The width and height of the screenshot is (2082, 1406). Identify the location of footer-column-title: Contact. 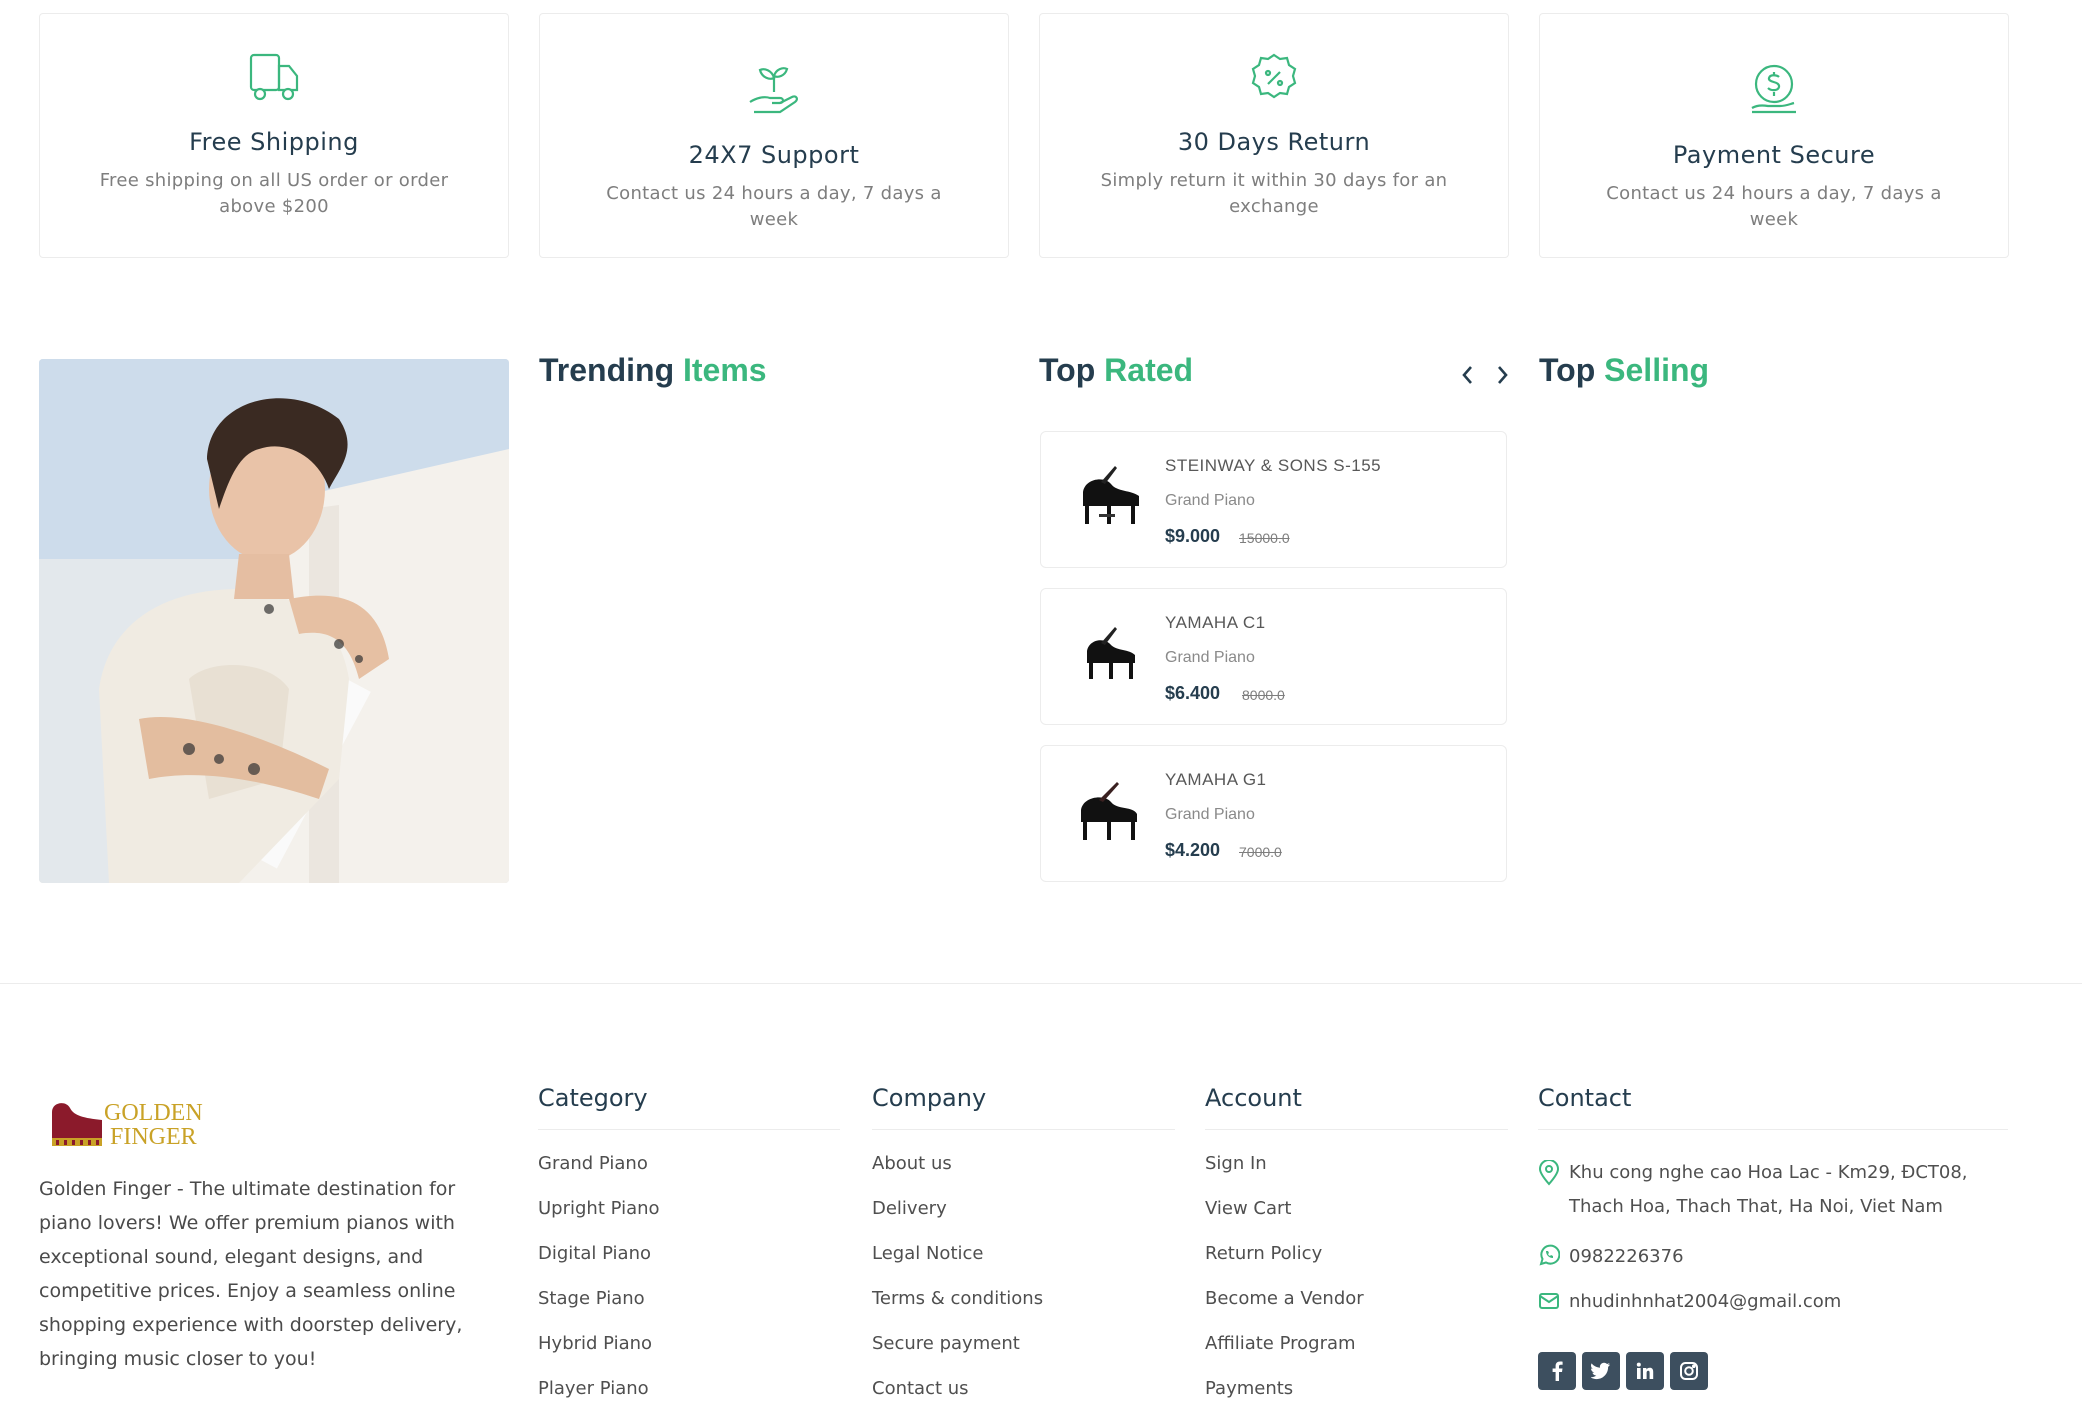
(1773, 1105).